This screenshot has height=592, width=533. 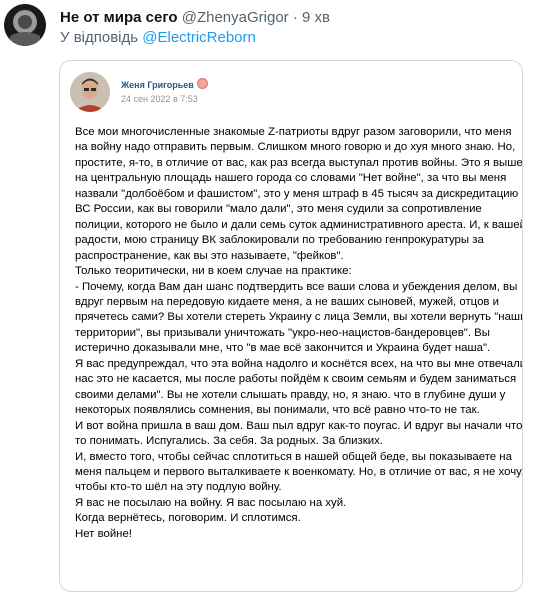 What do you see at coordinates (157, 85) in the screenshot?
I see `vk-author-name-text: Женя Григорьев` at bounding box center [157, 85].